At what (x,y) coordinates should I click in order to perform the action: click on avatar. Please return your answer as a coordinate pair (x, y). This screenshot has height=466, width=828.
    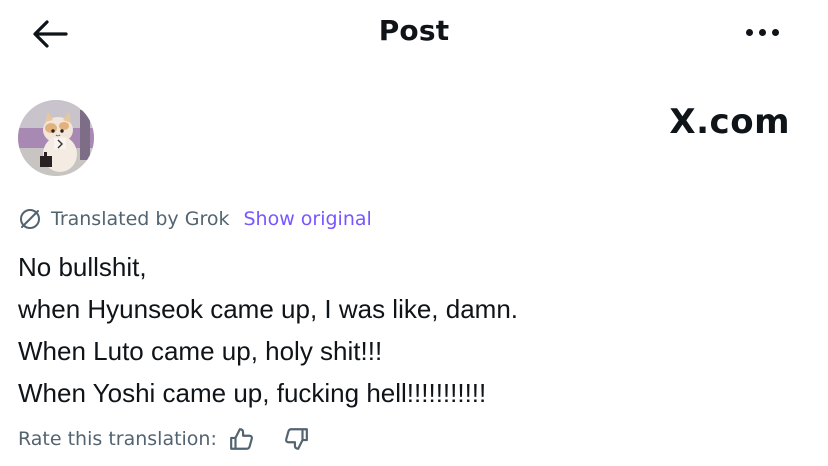
    Looking at the image, I should click on (56, 138).